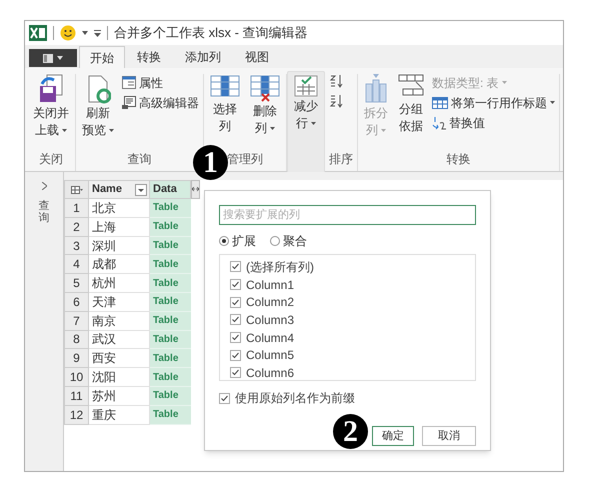 The height and width of the screenshot is (492, 591). What do you see at coordinates (141, 190) in the screenshot?
I see `filter-dropdown-icon` at bounding box center [141, 190].